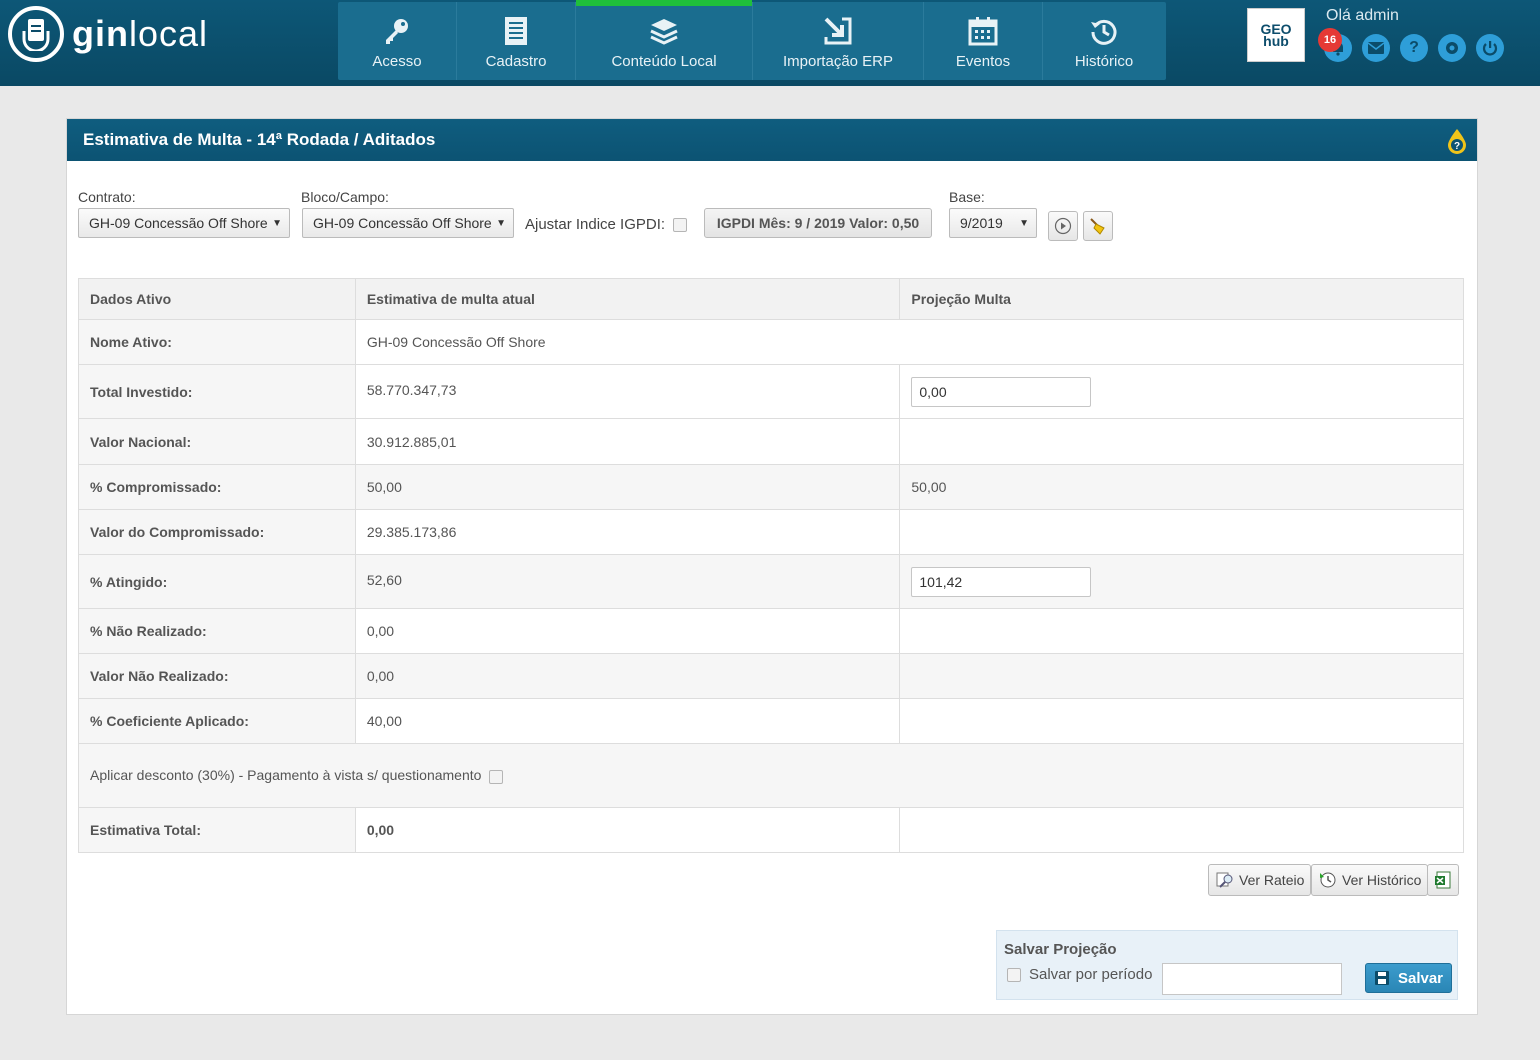 The image size is (1540, 1060). I want to click on ver-historico-button: Ver Histórico, so click(1370, 880).